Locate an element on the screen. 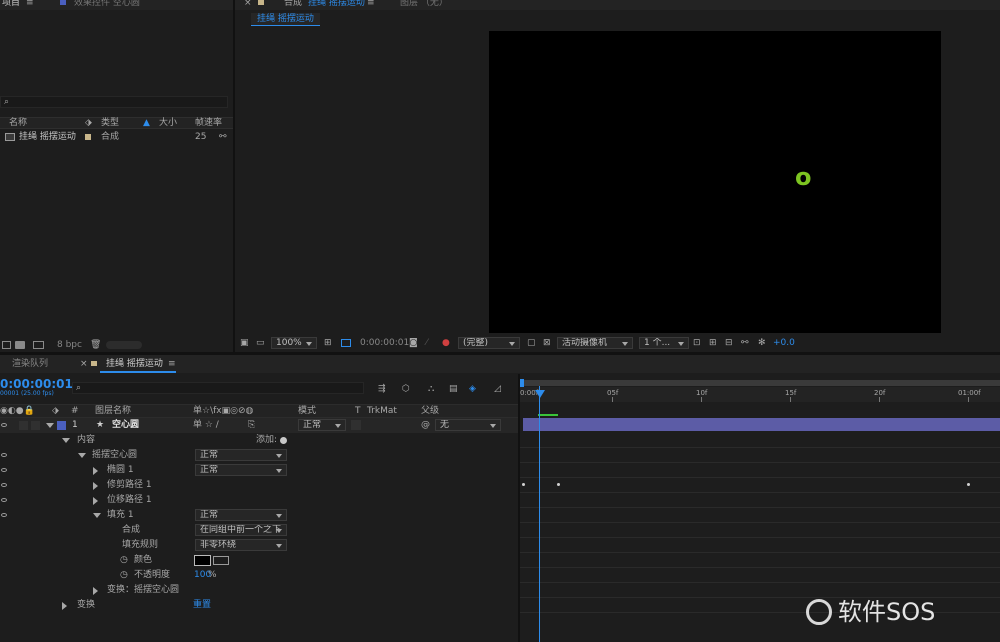 The height and width of the screenshot is (642, 1000). expand-arrow-icon is located at coordinates (82, 455).